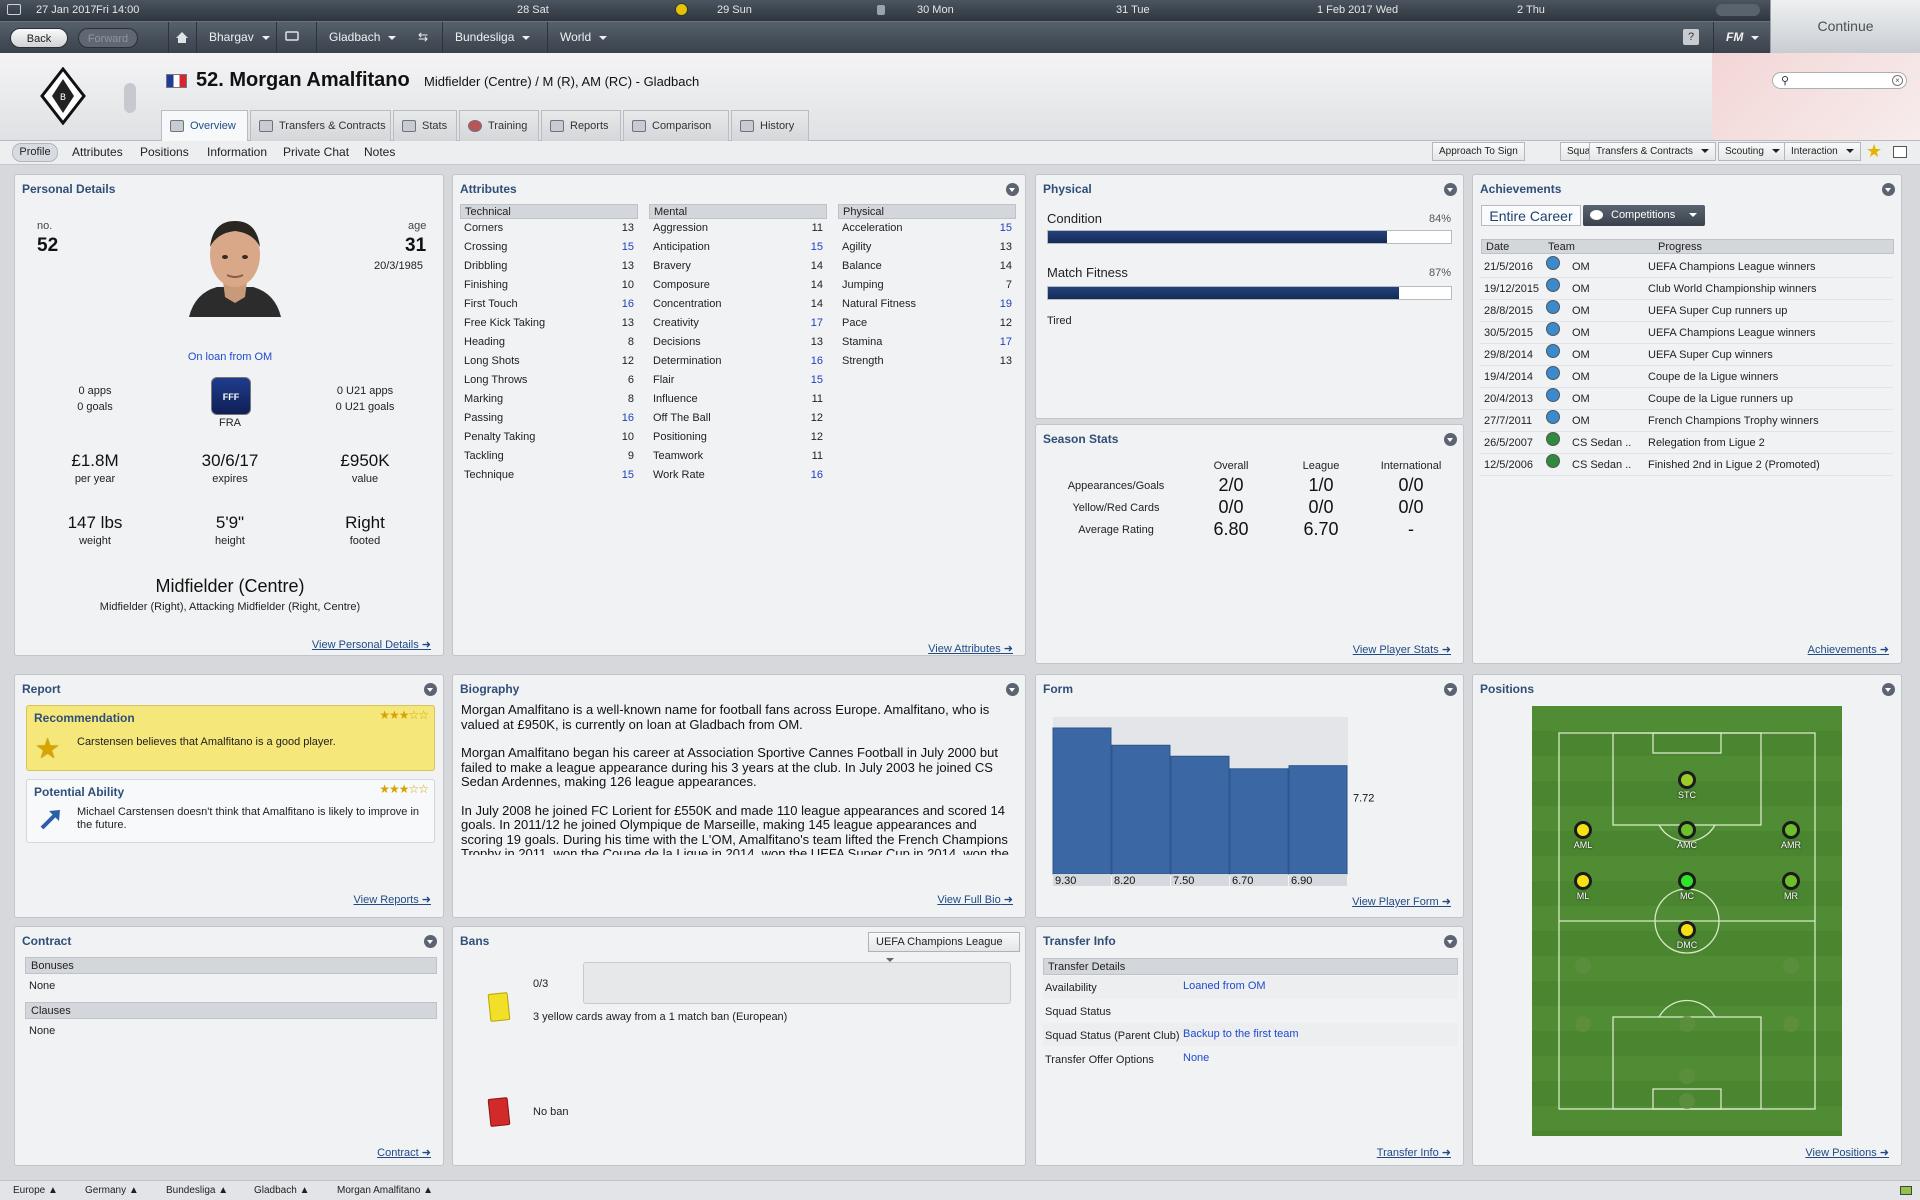 The height and width of the screenshot is (1200, 1920). What do you see at coordinates (1686, 399) in the screenshot?
I see `achievement-row: 20/4/2013 OM Coupe de la Ligue runners up` at bounding box center [1686, 399].